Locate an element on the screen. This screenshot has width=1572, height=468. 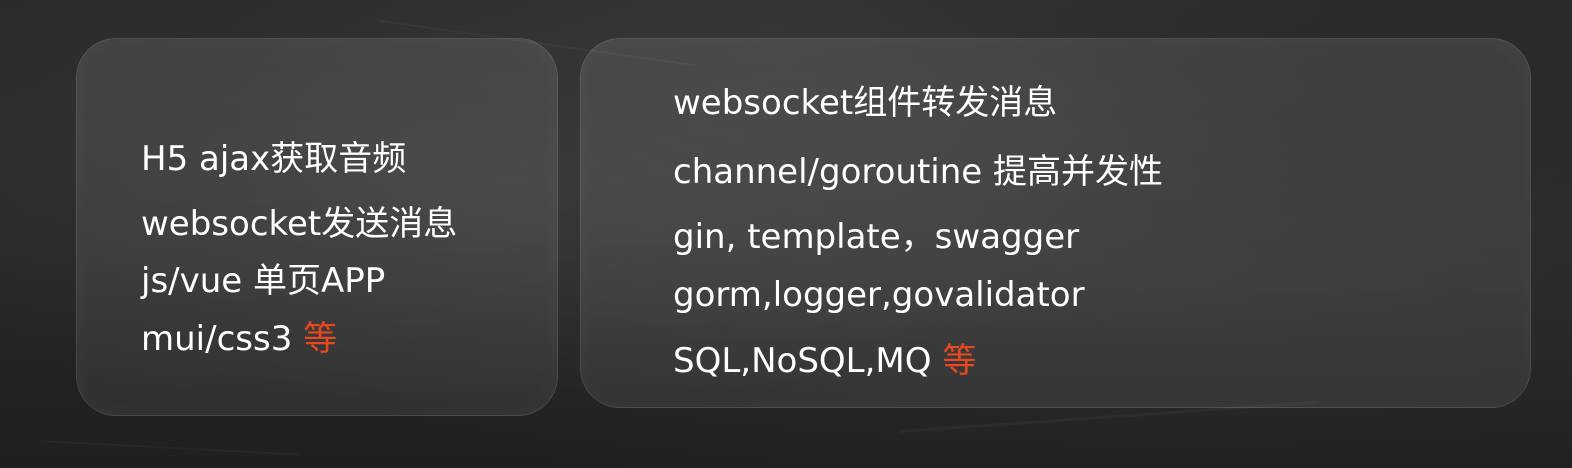
left-item-1-text: H5 ajax获取音频 is located at coordinates (274, 159).